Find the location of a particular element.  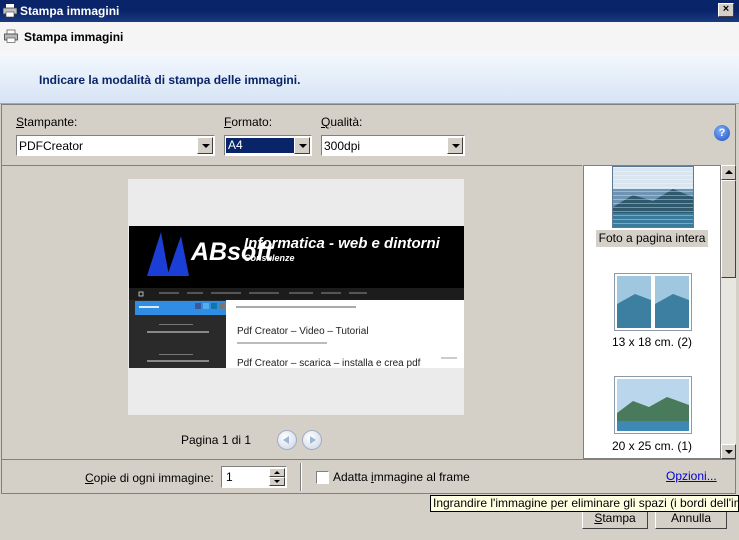

site-post-1: Pdf Creator – Video – Tutorial is located at coordinates (303, 331).